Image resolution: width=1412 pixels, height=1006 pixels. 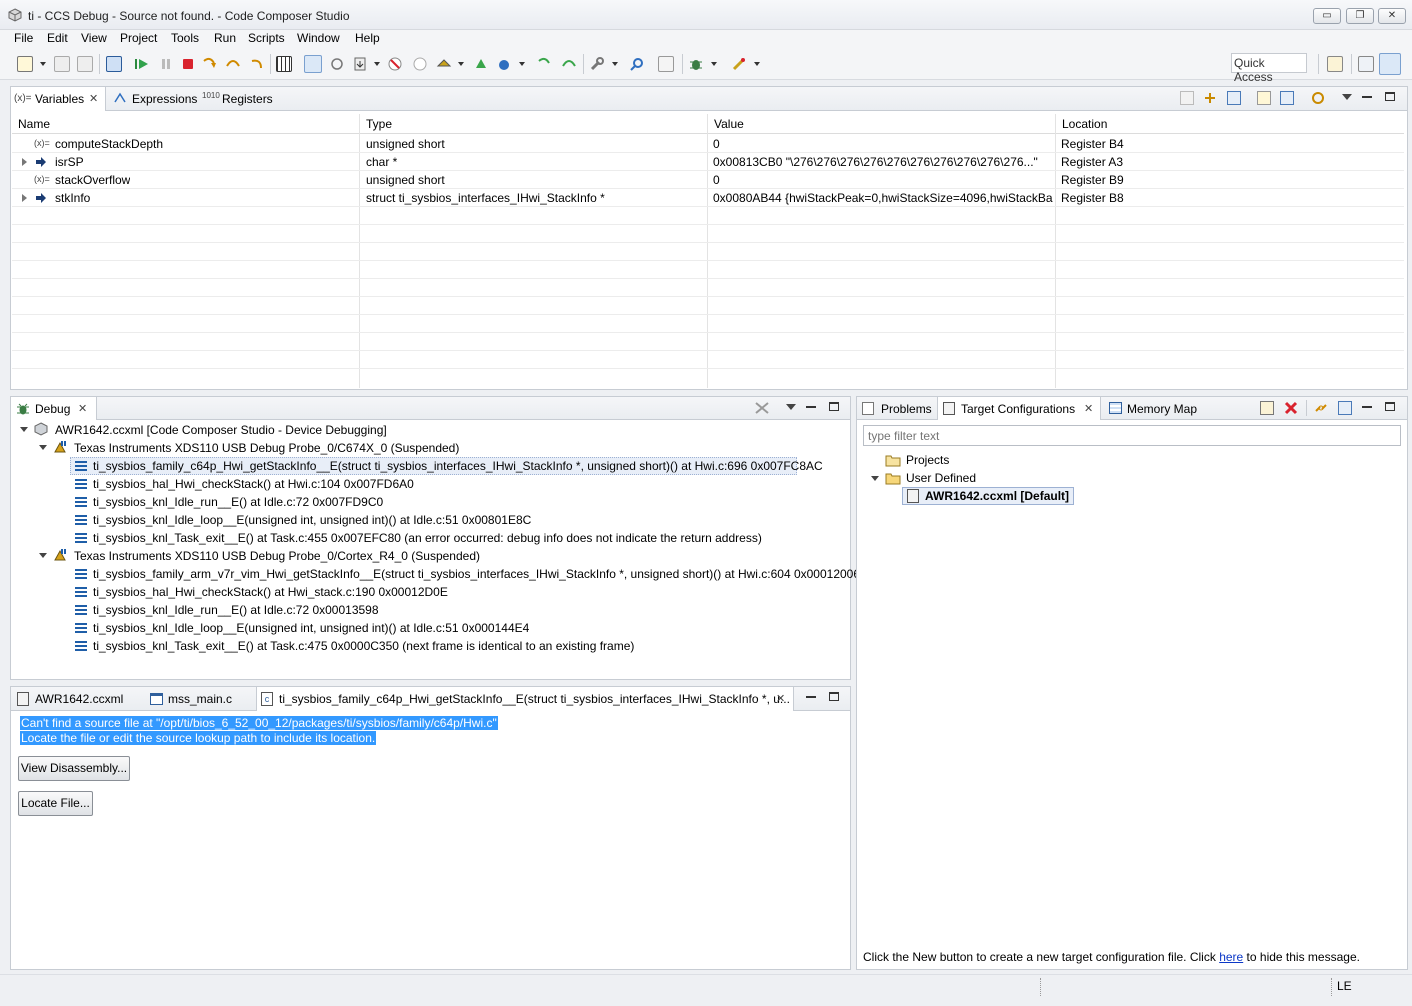 What do you see at coordinates (444, 64) in the screenshot?
I see `breakpoint-icon` at bounding box center [444, 64].